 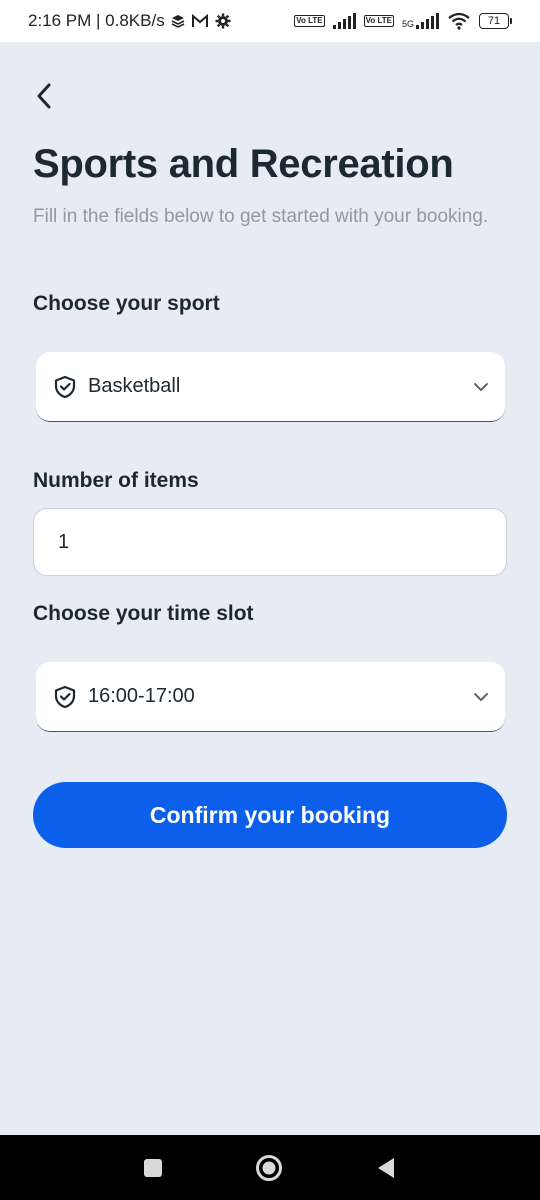 What do you see at coordinates (178, 21) in the screenshot?
I see `layers-icon` at bounding box center [178, 21].